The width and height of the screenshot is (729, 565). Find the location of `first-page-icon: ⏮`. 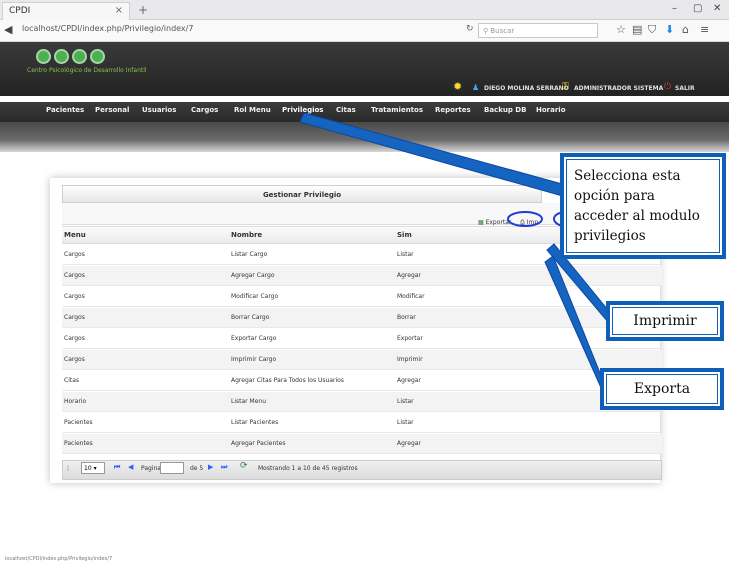

first-page-icon: ⏮ is located at coordinates (117, 467).